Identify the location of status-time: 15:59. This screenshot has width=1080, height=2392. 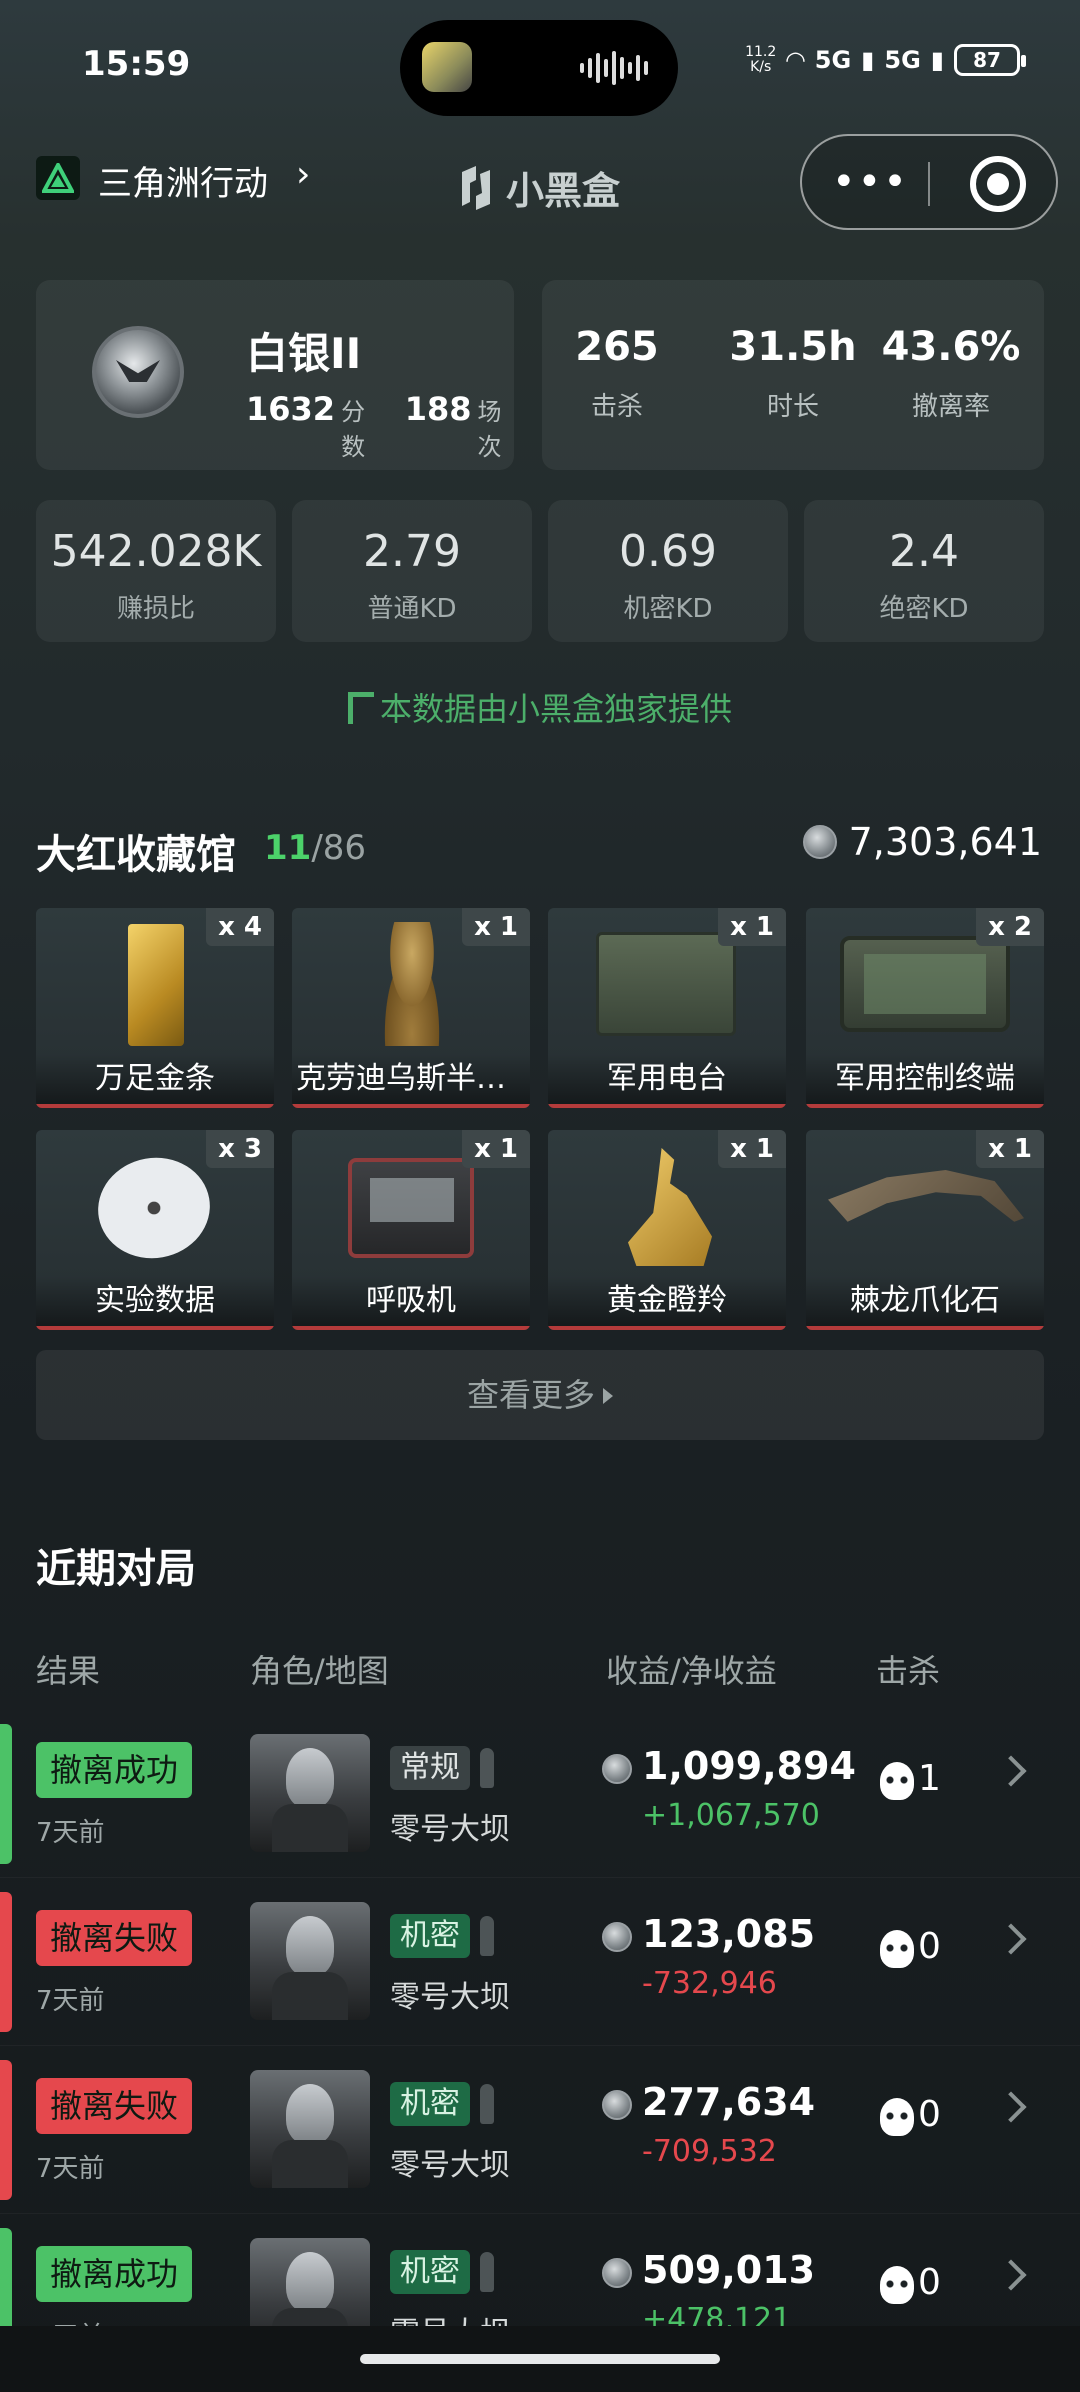
(136, 64).